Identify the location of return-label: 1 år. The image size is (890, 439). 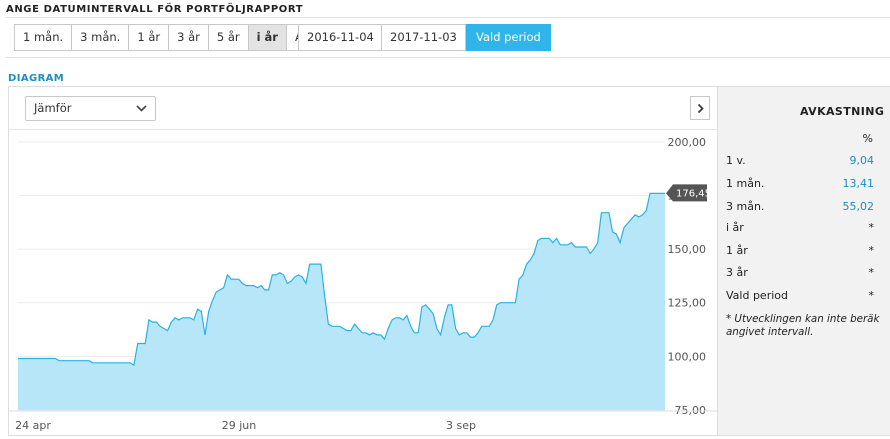
(737, 250).